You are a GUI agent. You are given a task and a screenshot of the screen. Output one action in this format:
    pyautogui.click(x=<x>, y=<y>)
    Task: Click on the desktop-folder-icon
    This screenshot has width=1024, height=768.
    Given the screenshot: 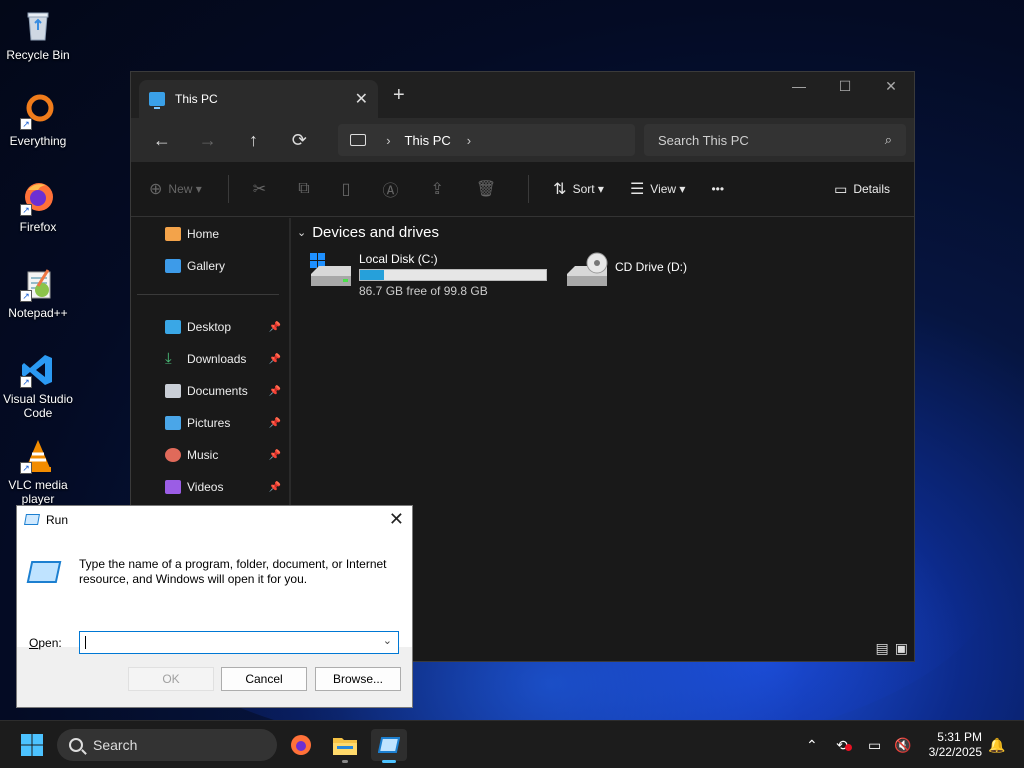 What is the action you would take?
    pyautogui.click(x=173, y=327)
    